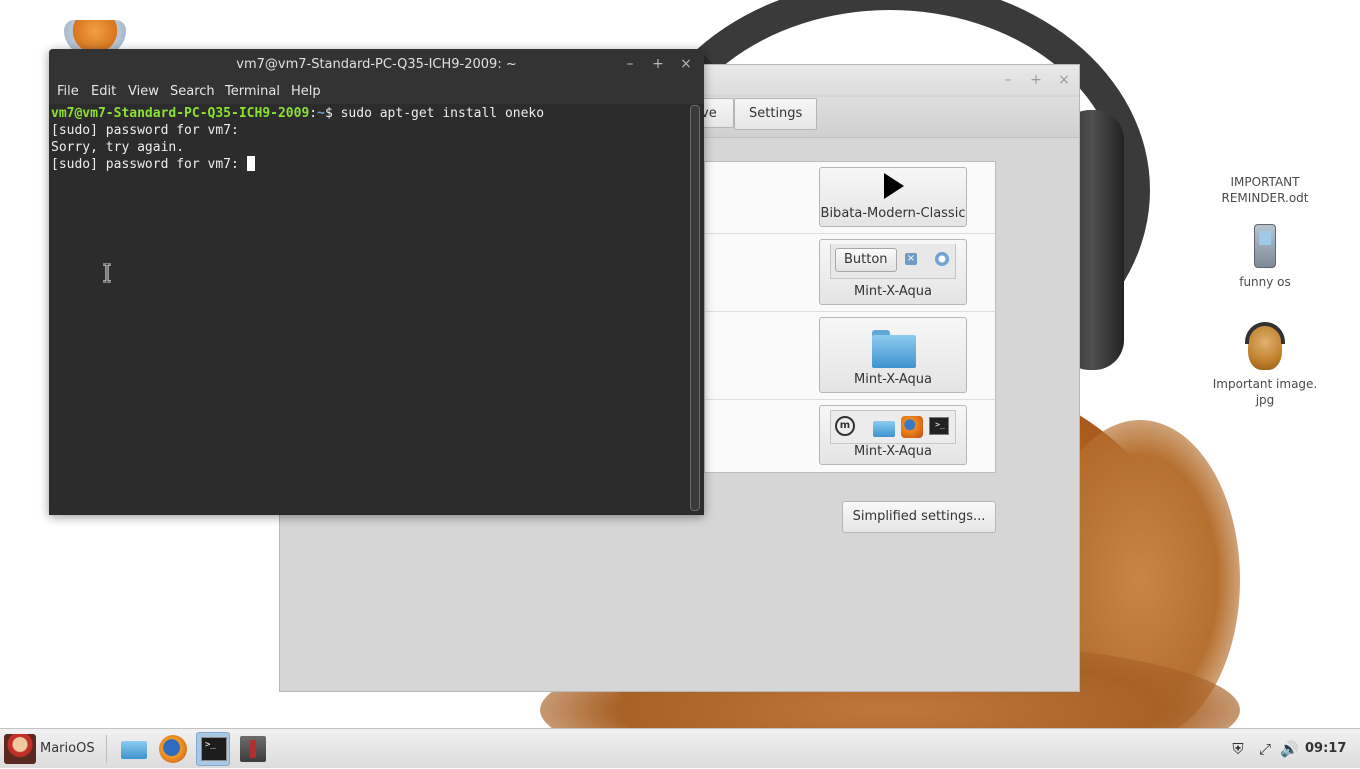 This screenshot has height=769, width=1360. I want to click on menu-terminal: Terminal, so click(252, 92).